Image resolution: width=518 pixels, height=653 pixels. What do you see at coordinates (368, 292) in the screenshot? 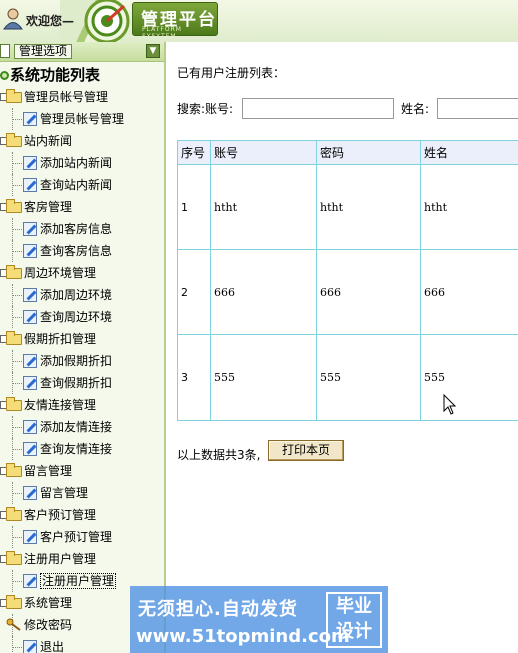
I see `cell-password: 666` at bounding box center [368, 292].